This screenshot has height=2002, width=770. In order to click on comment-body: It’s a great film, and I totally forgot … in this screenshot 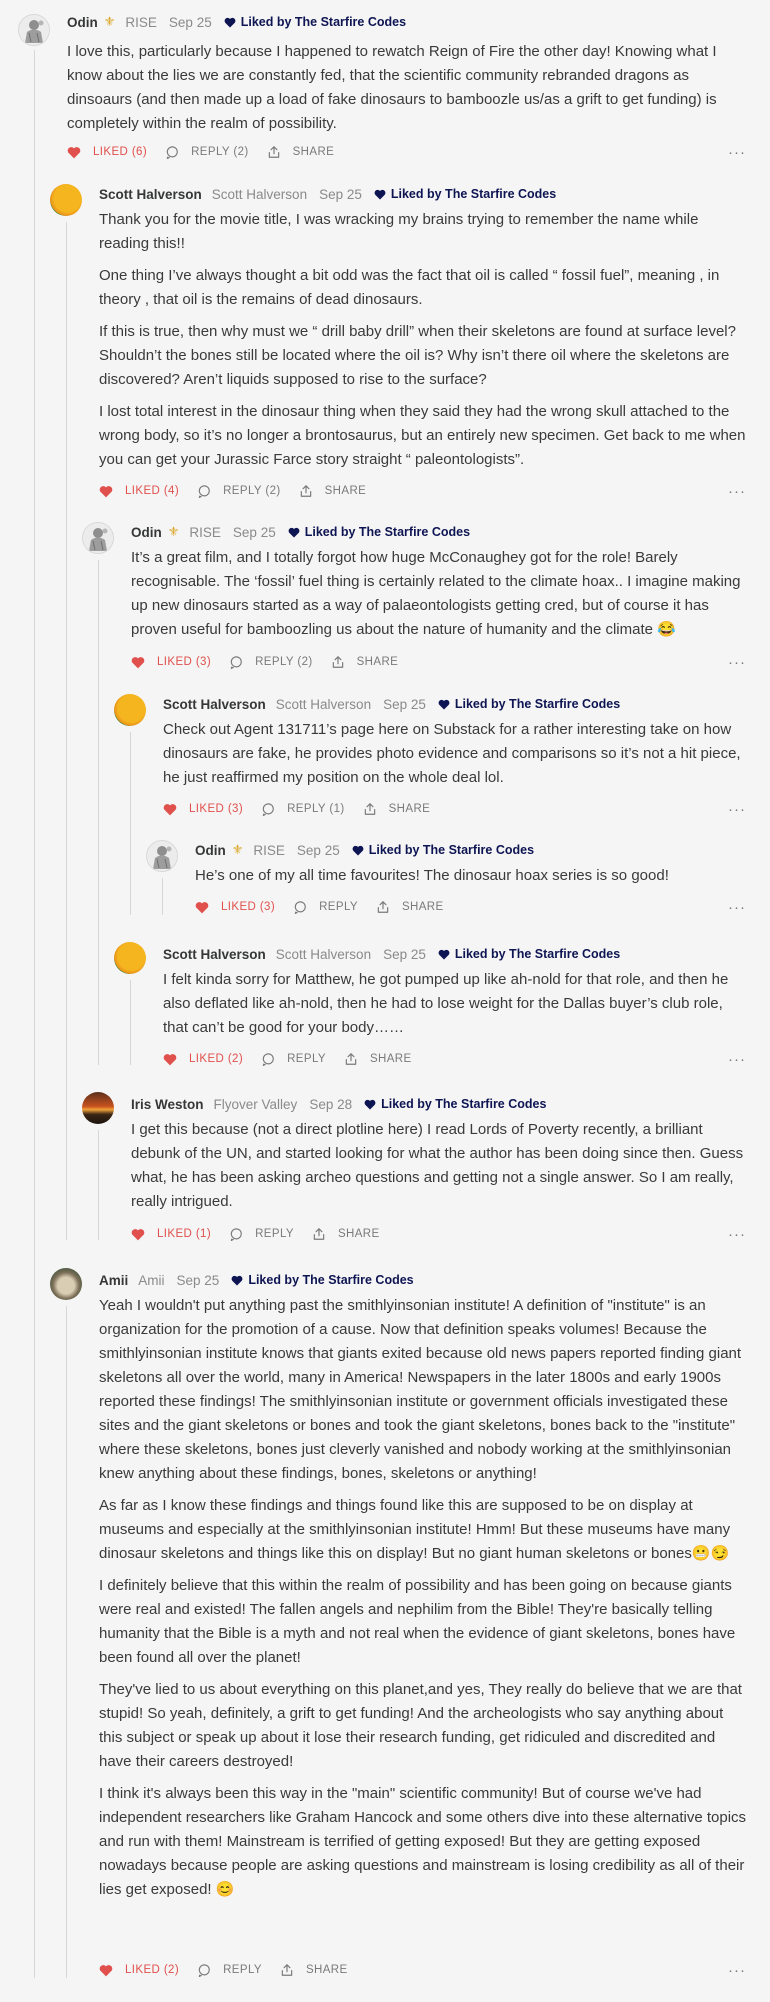, I will do `click(440, 598)`.